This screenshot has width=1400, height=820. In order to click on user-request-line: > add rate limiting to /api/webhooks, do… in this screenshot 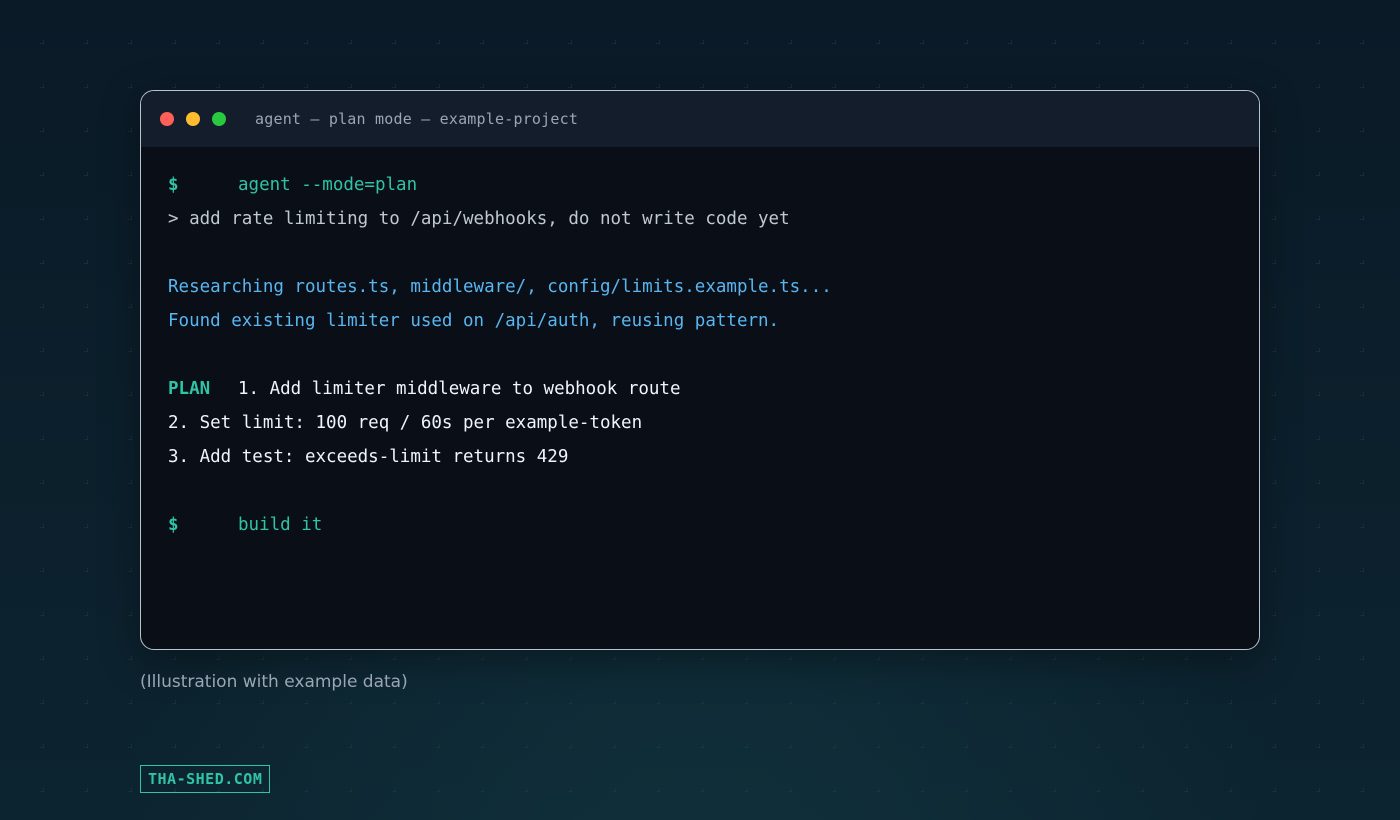, I will do `click(479, 219)`.